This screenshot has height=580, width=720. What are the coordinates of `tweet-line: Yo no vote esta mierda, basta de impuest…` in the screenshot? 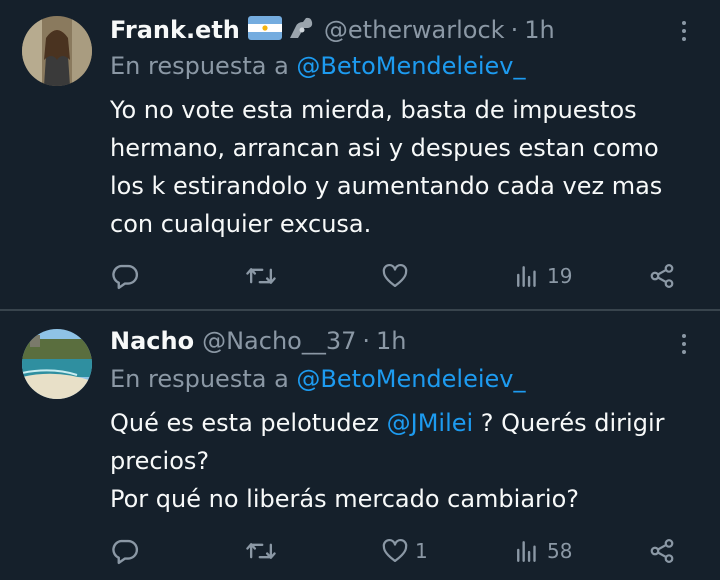 It's located at (373, 110).